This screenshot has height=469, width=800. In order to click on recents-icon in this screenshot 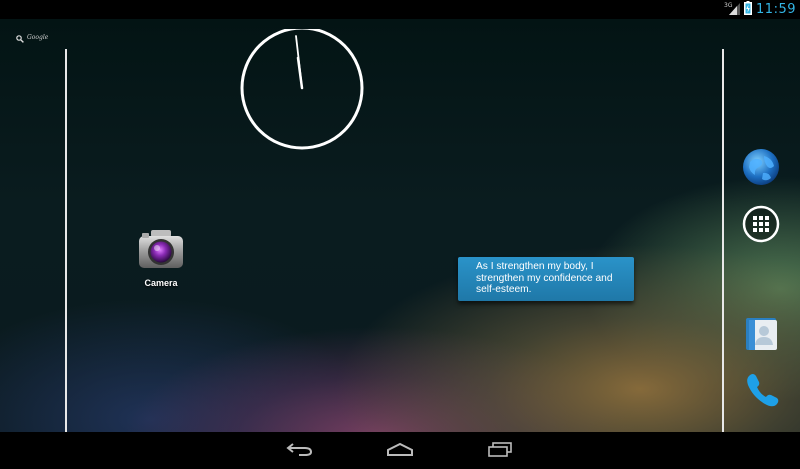, I will do `click(500, 451)`.